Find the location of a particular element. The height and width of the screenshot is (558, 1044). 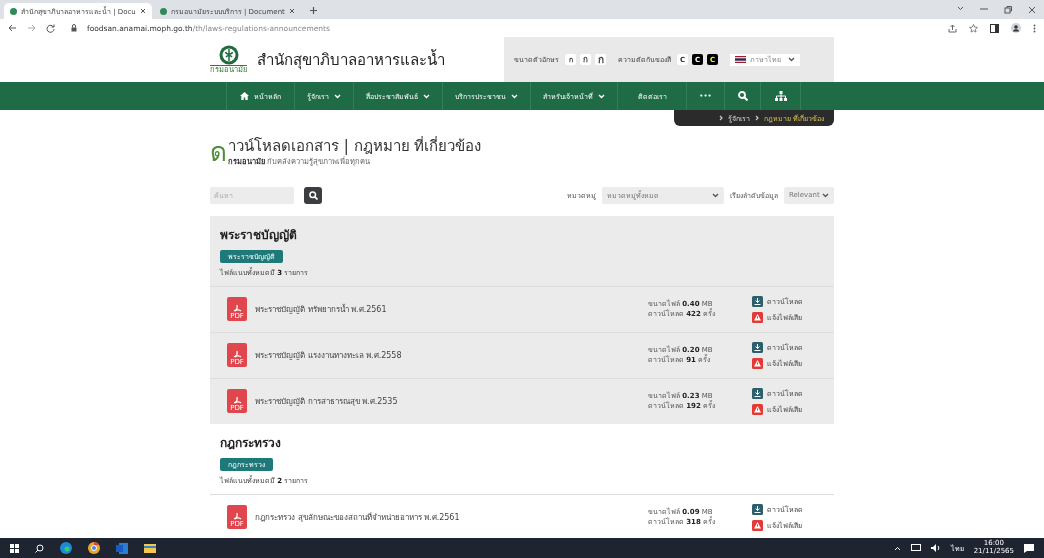

lock-icon is located at coordinates (74, 28).